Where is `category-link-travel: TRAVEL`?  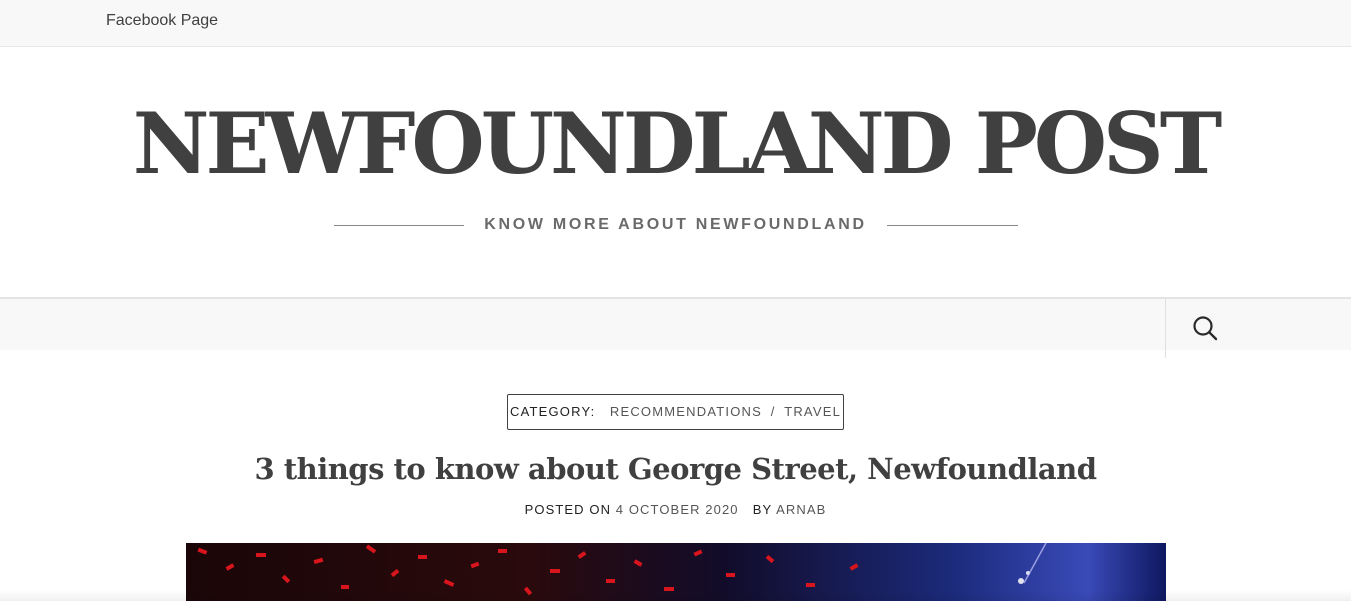
category-link-travel: TRAVEL is located at coordinates (812, 411).